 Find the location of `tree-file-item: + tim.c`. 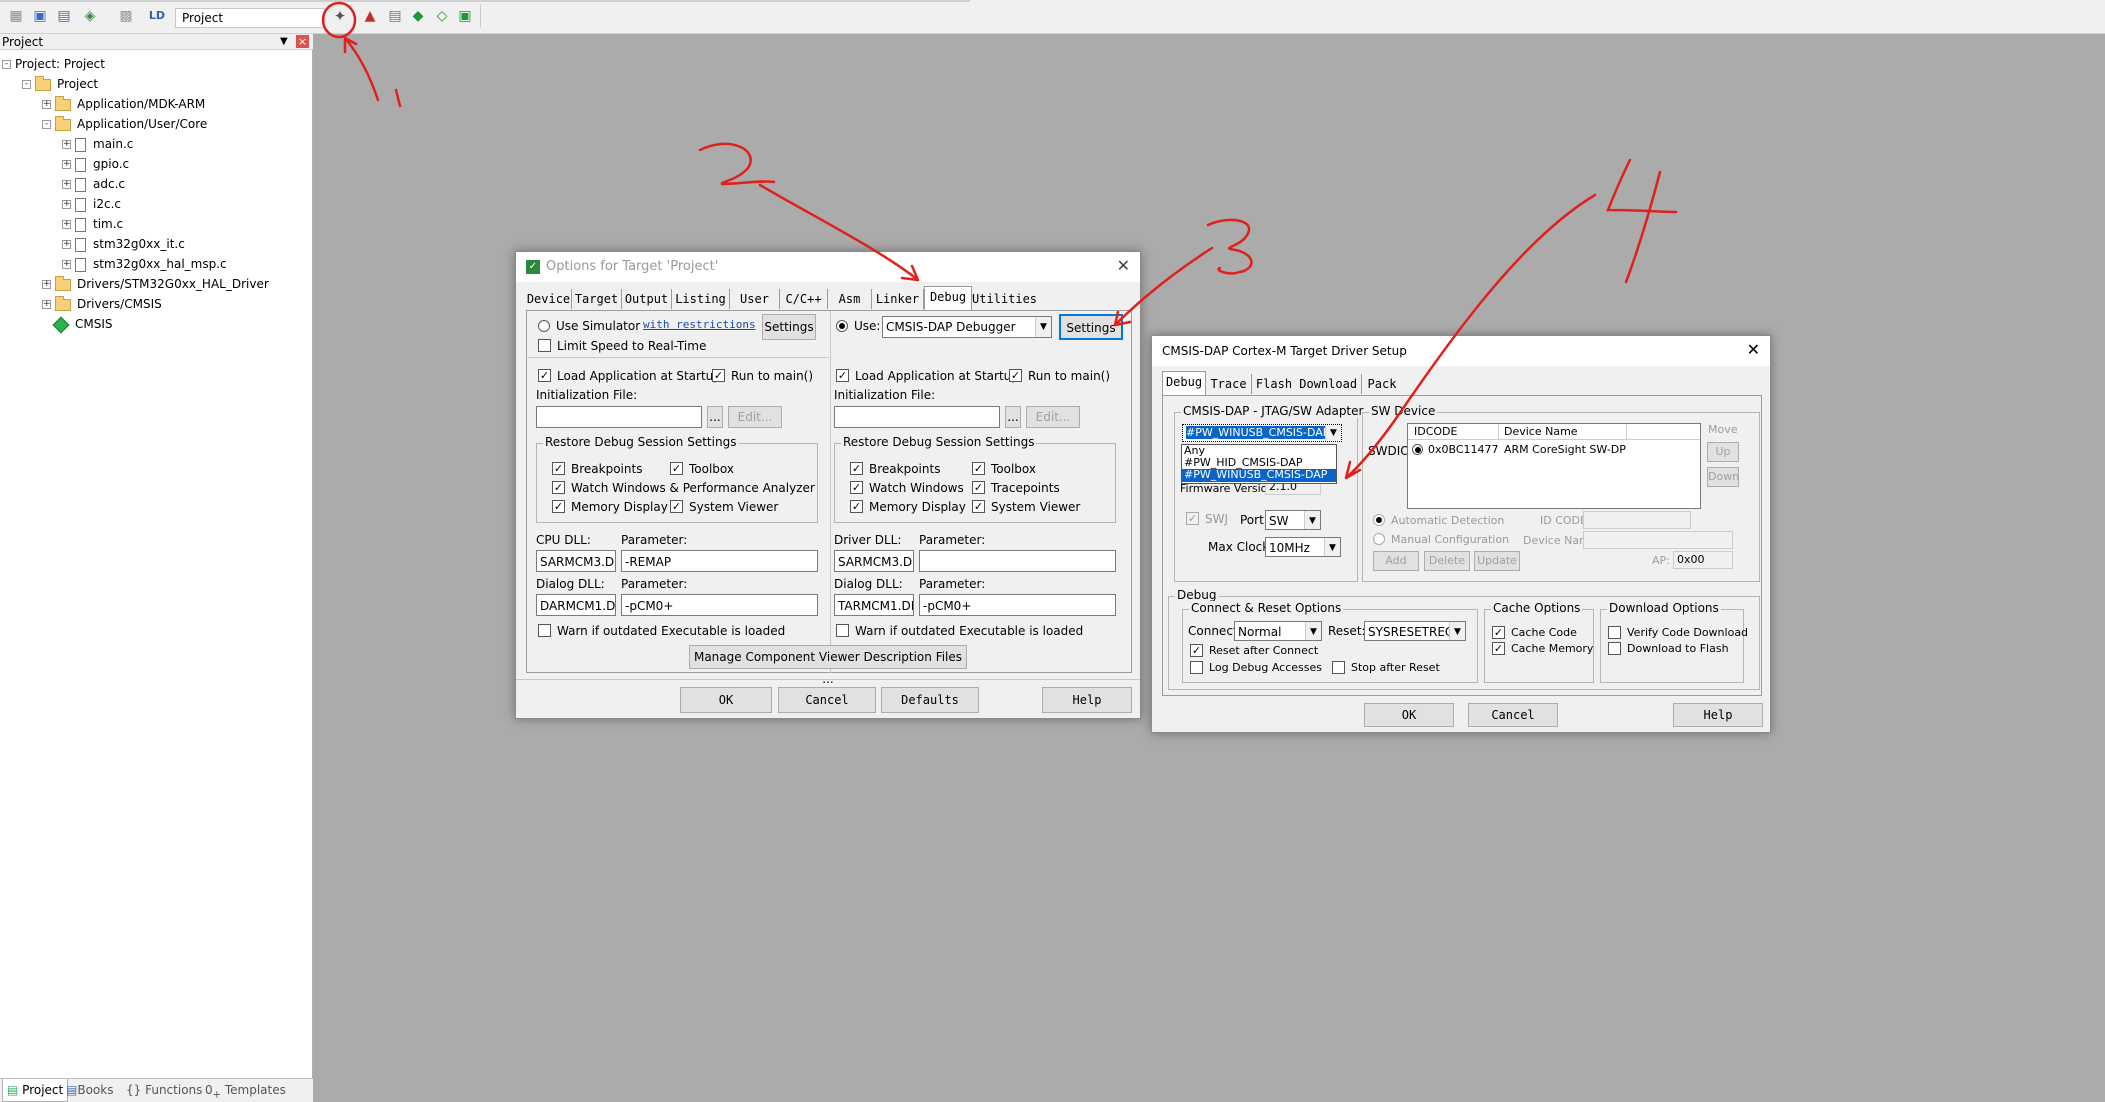

tree-file-item: + tim.c is located at coordinates (92, 224).